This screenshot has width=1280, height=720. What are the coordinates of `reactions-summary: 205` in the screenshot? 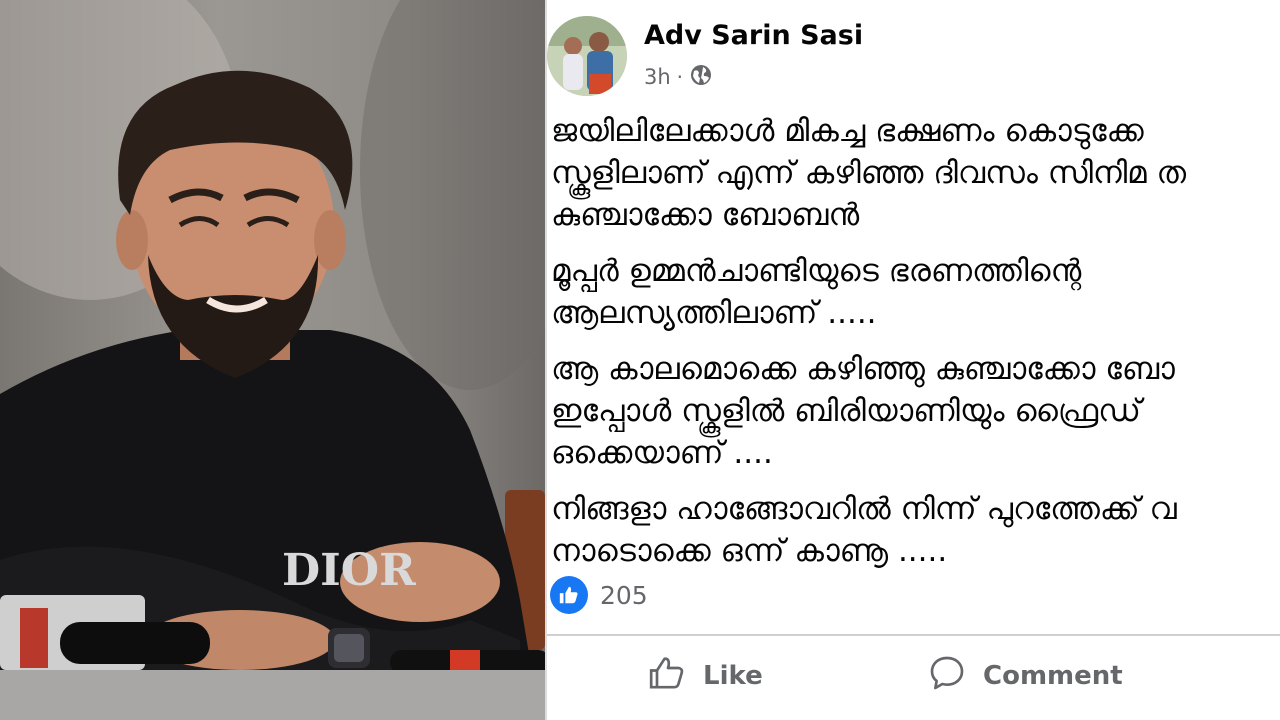 It's located at (599, 595).